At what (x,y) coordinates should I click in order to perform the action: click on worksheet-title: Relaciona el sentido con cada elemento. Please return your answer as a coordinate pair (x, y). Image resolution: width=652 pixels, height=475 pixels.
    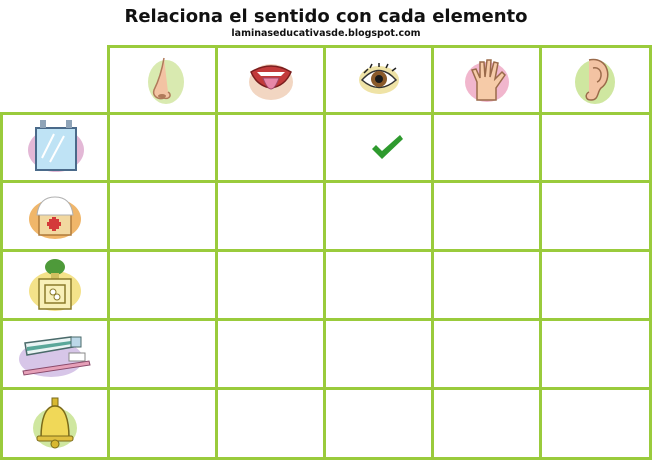
    Looking at the image, I should click on (326, 16).